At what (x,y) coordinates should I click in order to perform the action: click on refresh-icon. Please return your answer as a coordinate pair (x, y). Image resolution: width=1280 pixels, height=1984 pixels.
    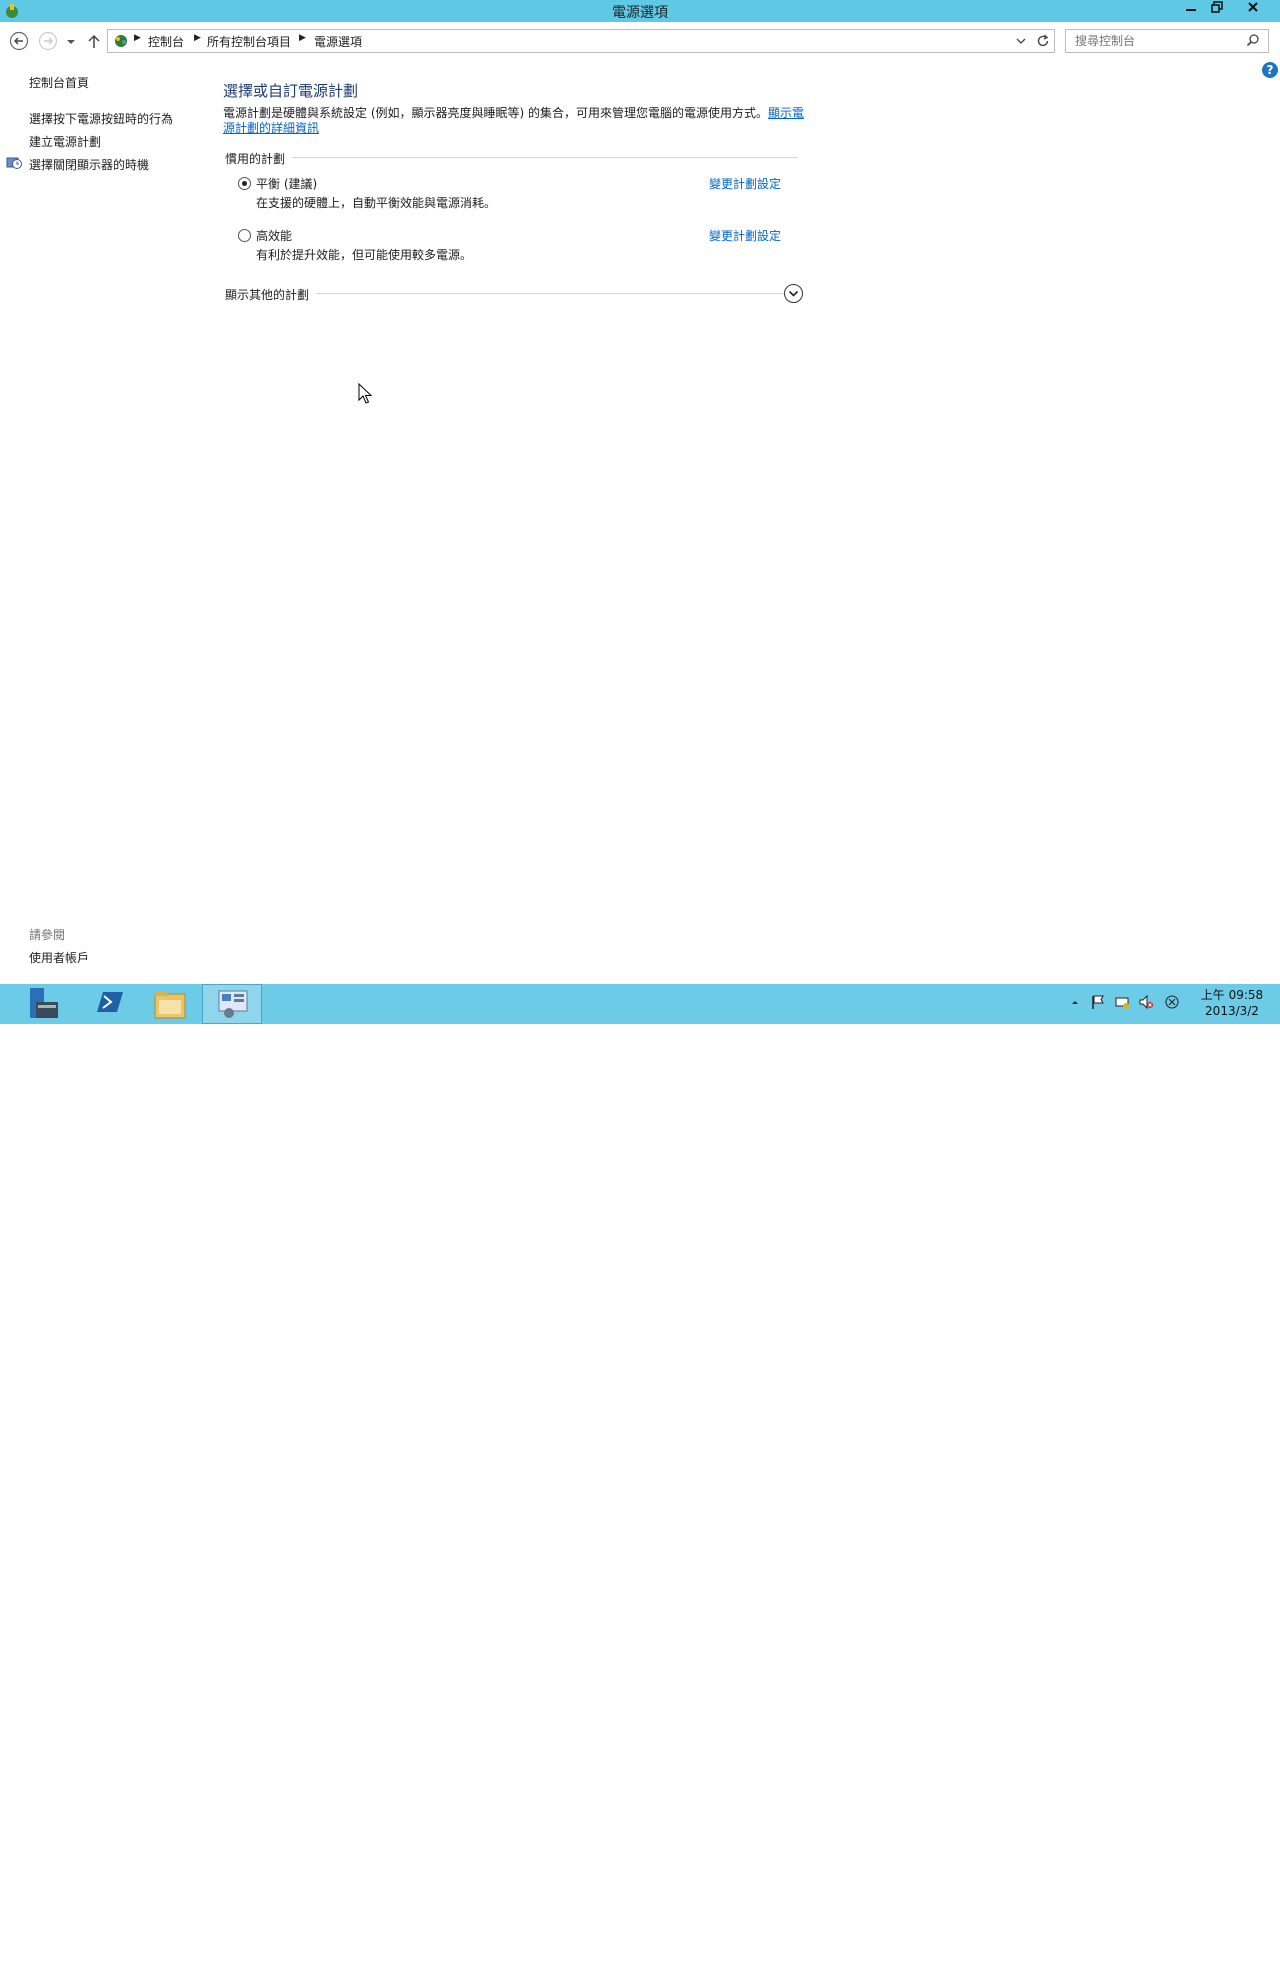
    Looking at the image, I should click on (1043, 41).